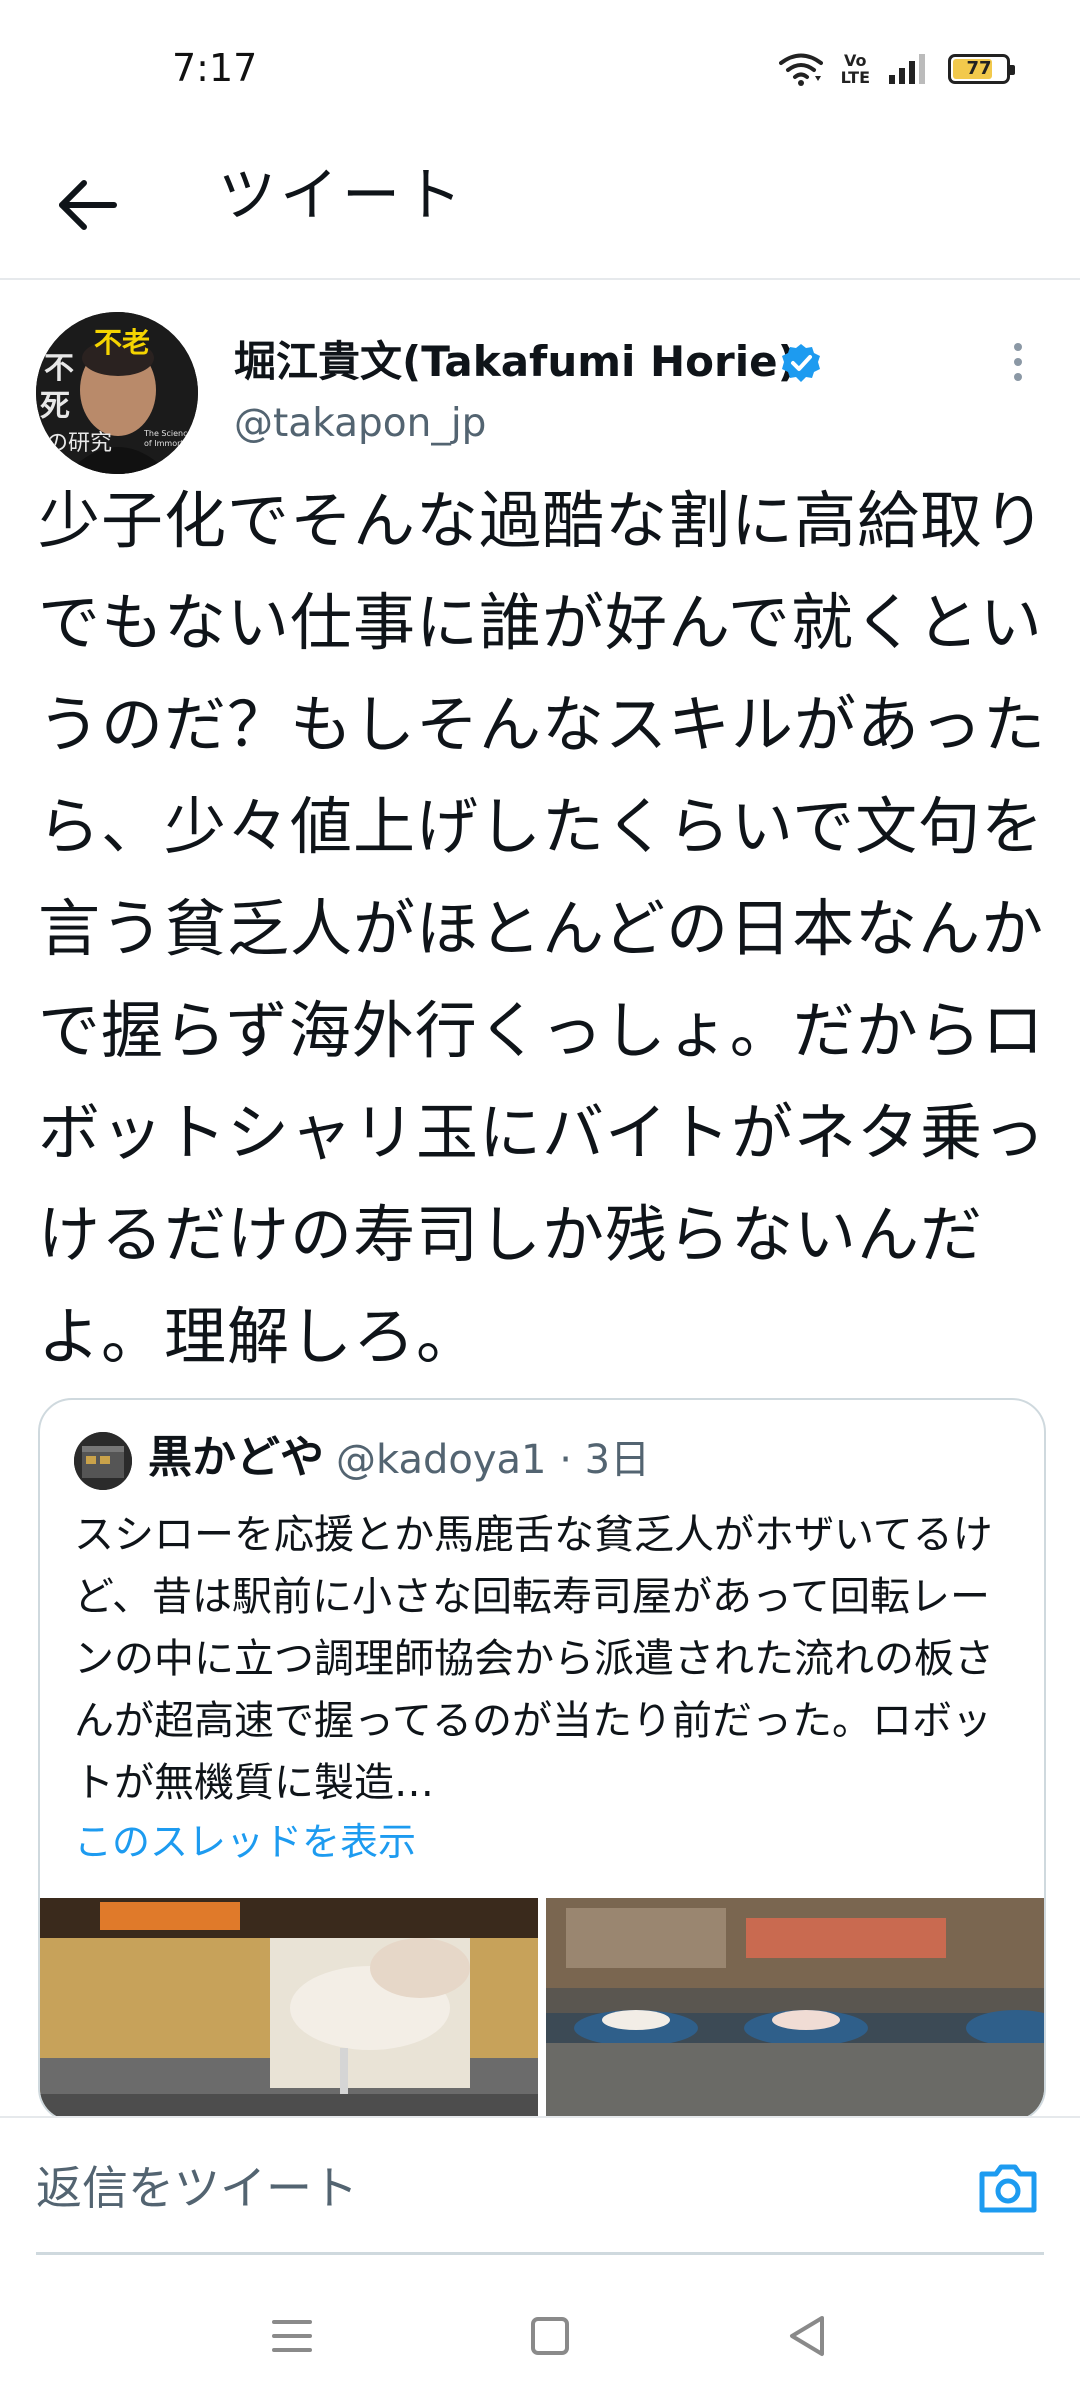  Describe the element at coordinates (540, 2253) in the screenshot. I see `reply-underline` at that location.